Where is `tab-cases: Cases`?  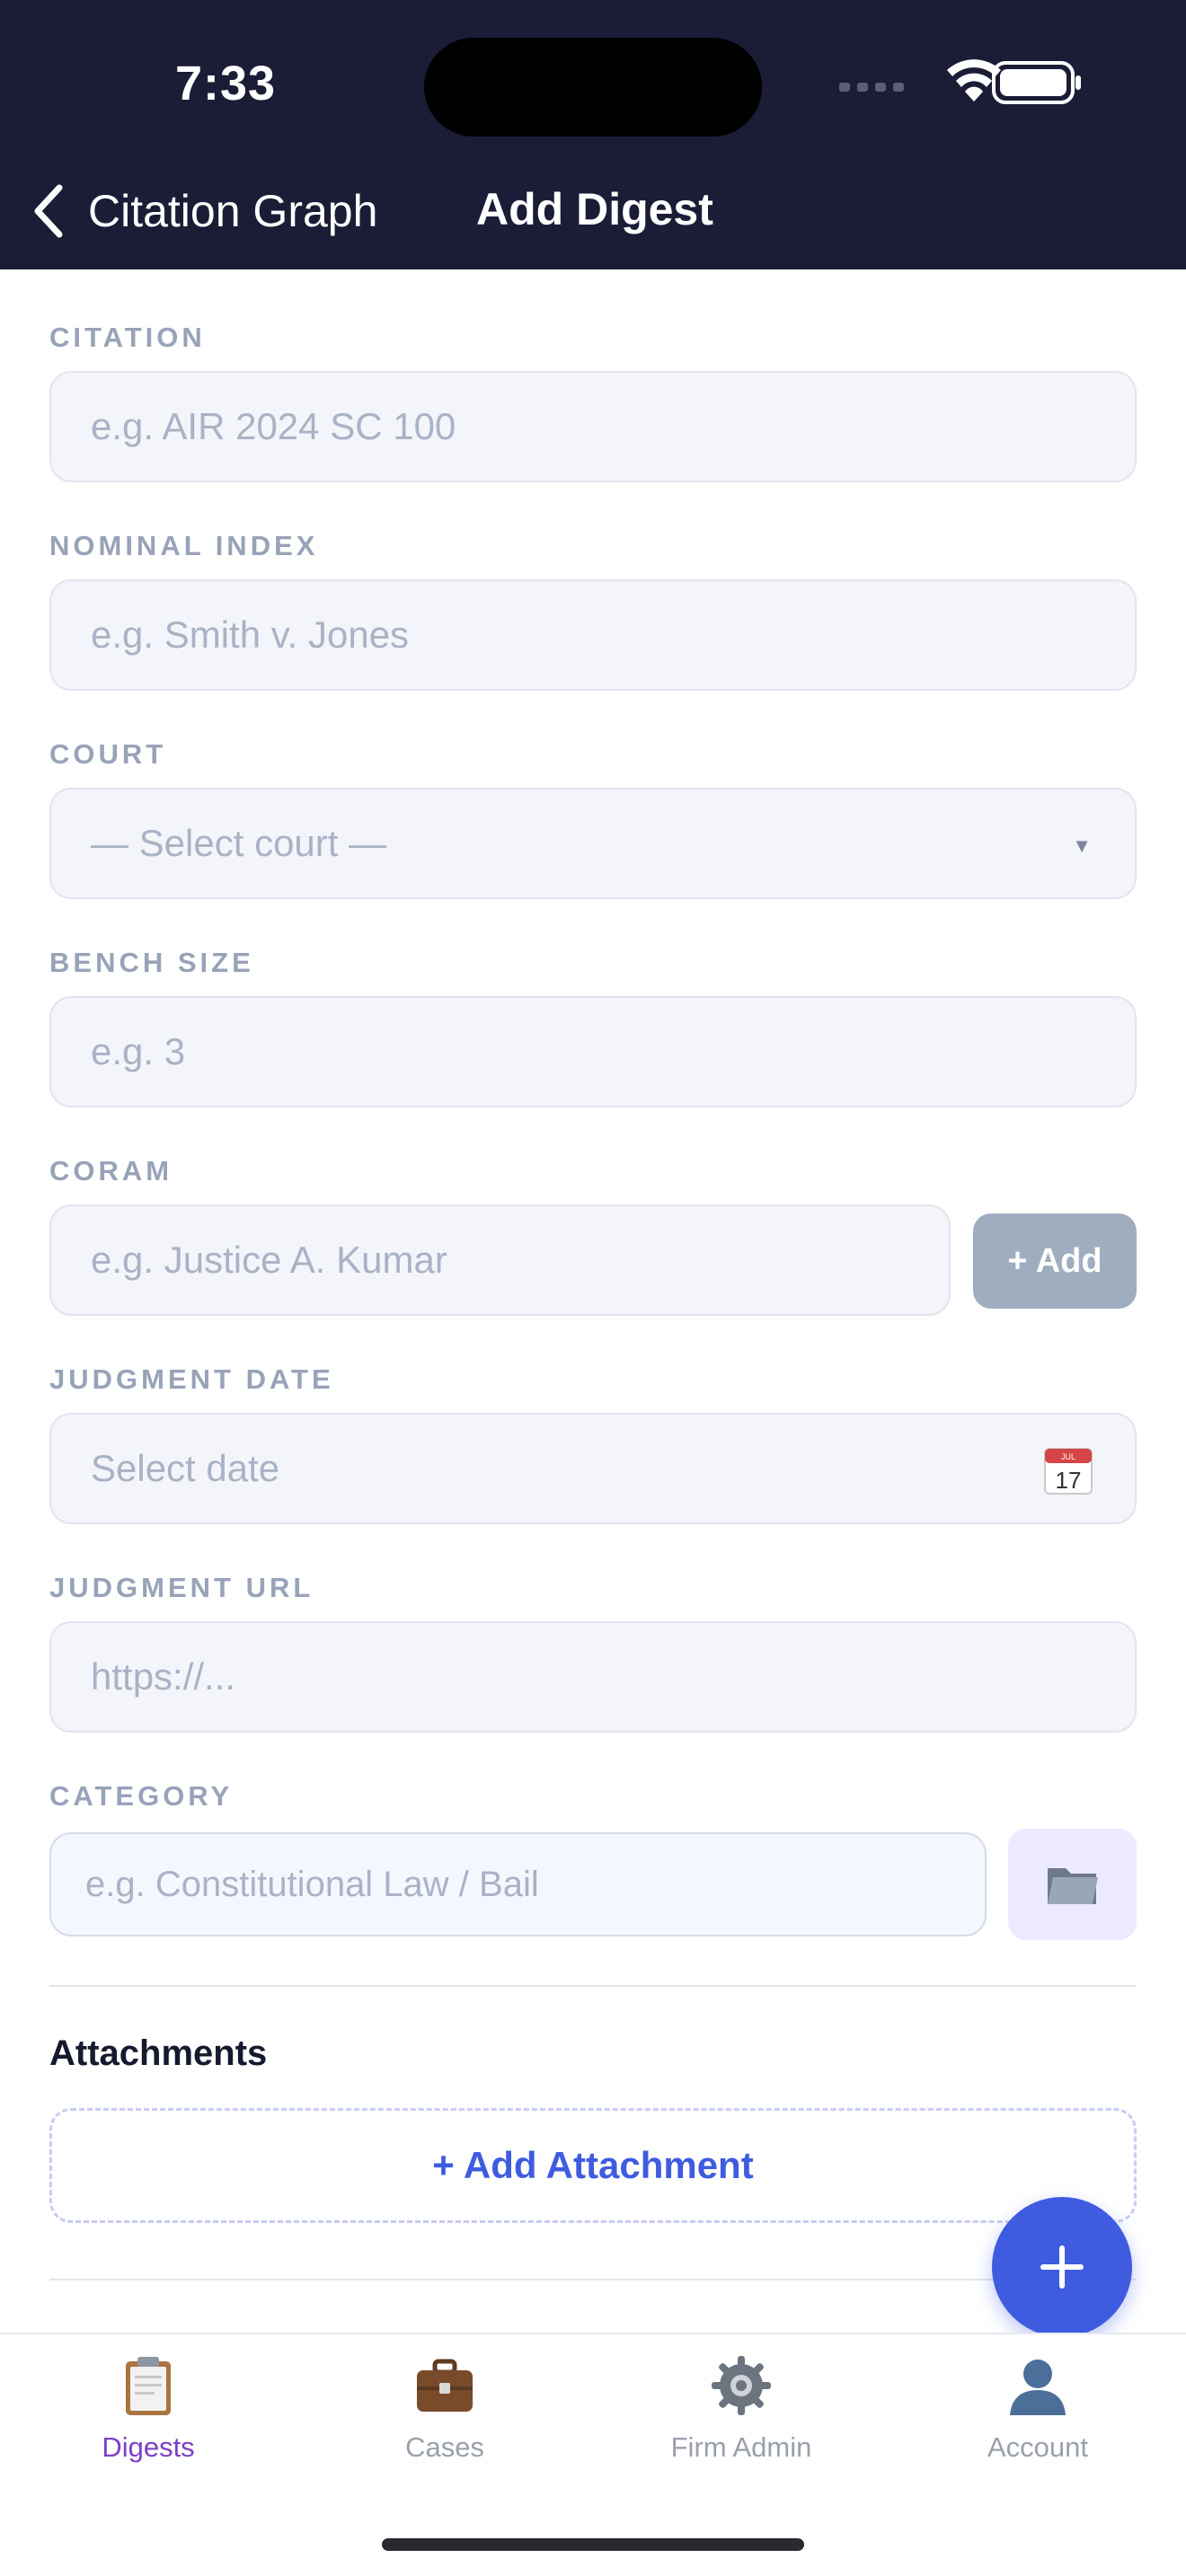
tab-cases: Cases is located at coordinates (444, 2421).